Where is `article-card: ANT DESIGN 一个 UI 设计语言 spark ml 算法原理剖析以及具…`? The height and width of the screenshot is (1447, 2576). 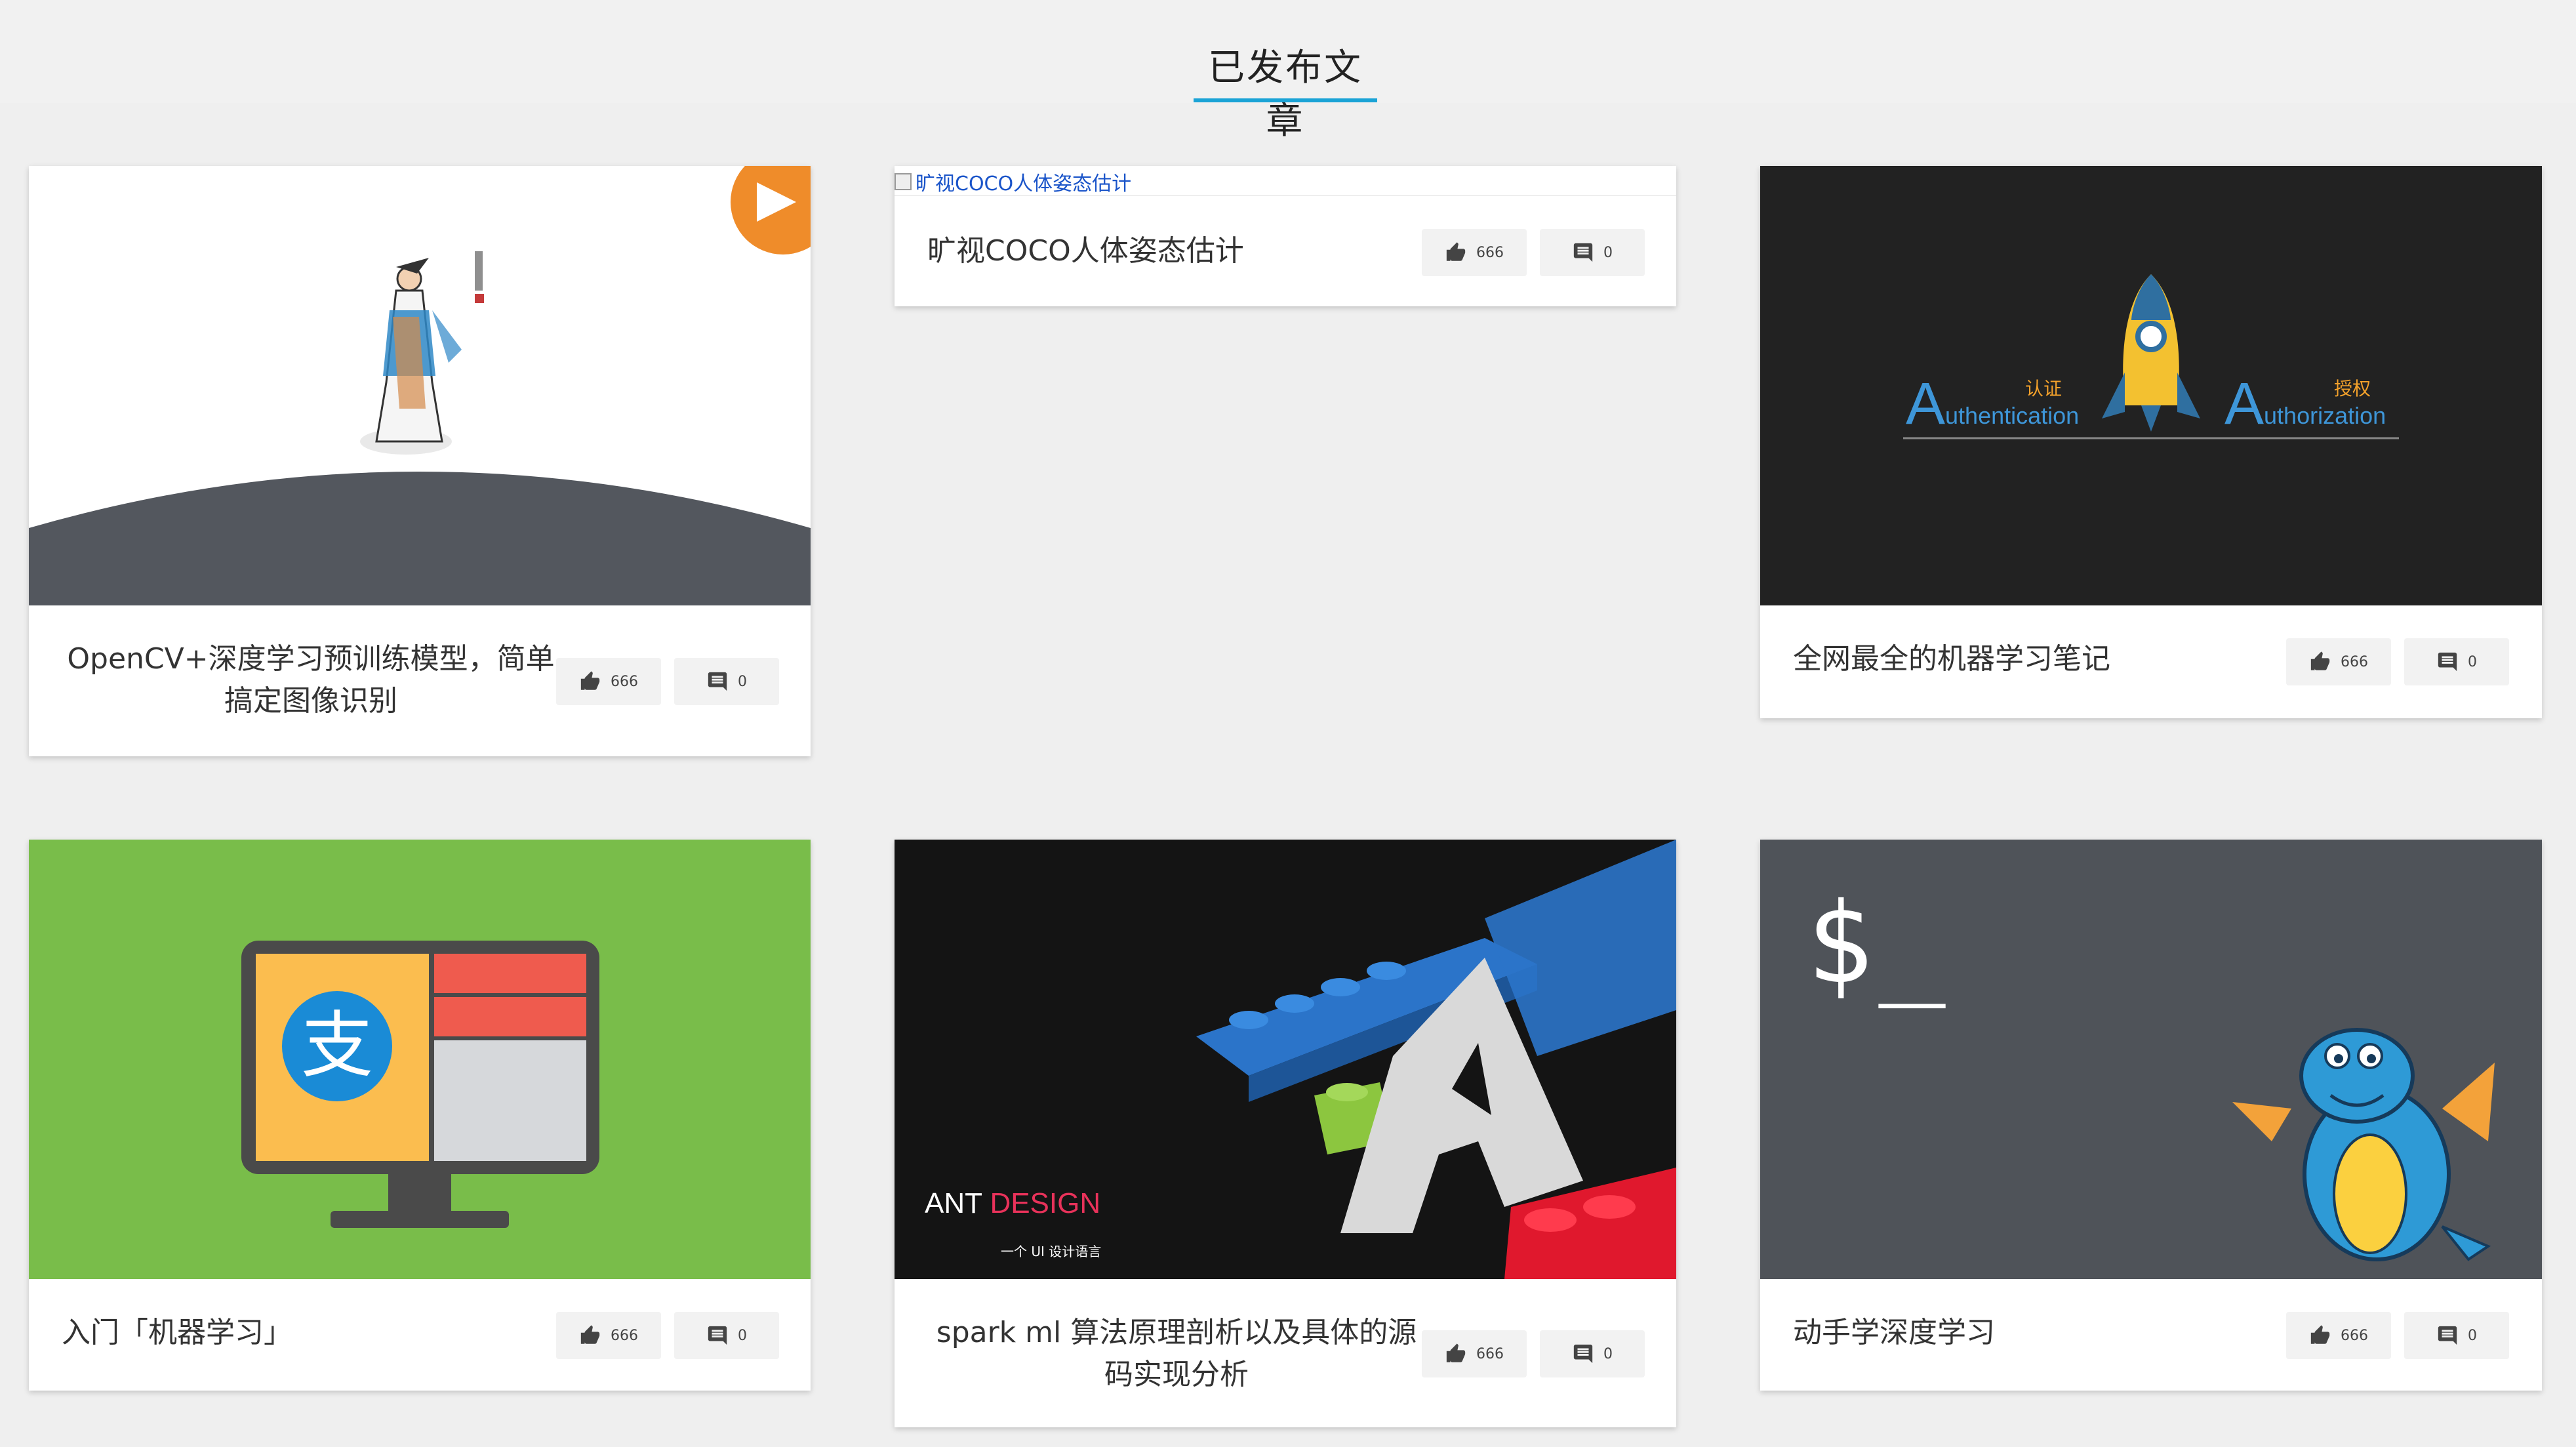
article-card: ANT DESIGN 一个 UI 设计语言 spark ml 算法原理剖析以及具… is located at coordinates (1285, 1133).